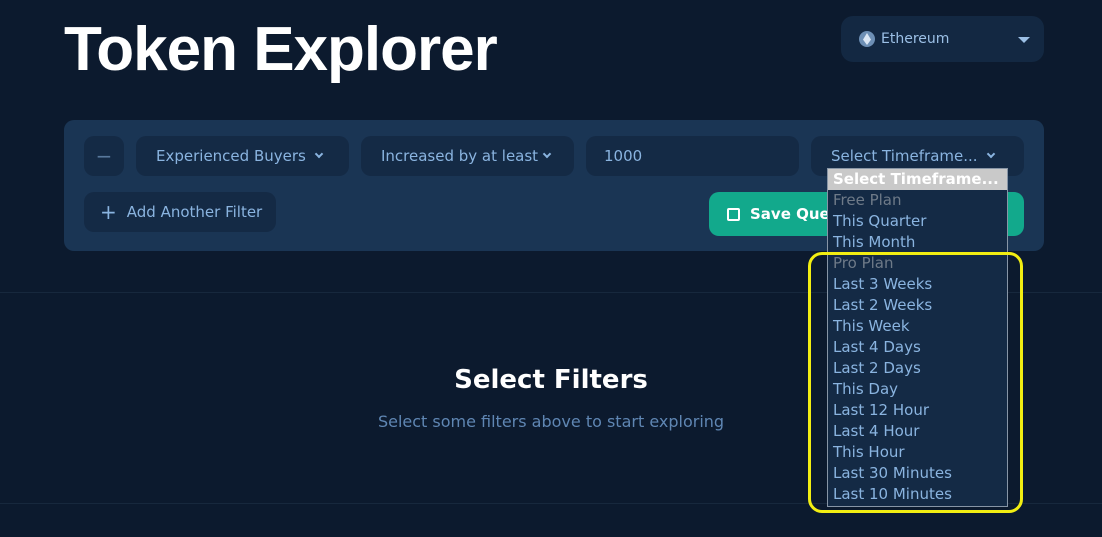 The image size is (1102, 537). What do you see at coordinates (917, 305) in the screenshot?
I see `timeframe-option: Last 2 Weeks` at bounding box center [917, 305].